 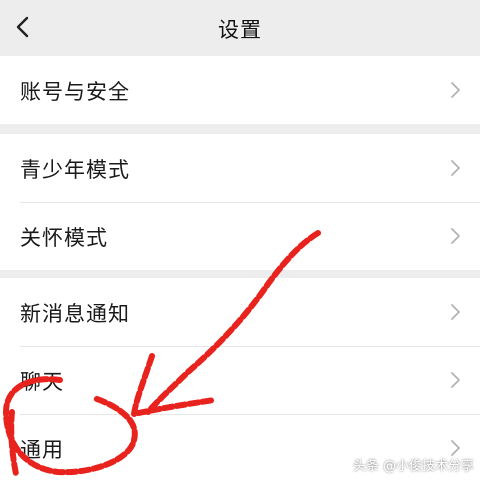 I want to click on settings-item-account-security: 账号与安全, so click(x=240, y=90).